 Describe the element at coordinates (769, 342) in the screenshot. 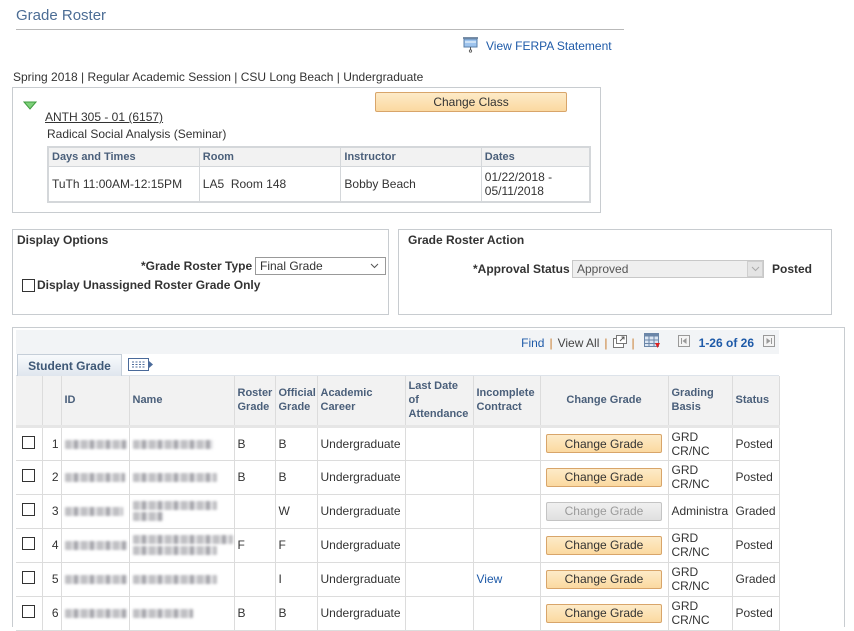

I see `last-page-icon` at that location.